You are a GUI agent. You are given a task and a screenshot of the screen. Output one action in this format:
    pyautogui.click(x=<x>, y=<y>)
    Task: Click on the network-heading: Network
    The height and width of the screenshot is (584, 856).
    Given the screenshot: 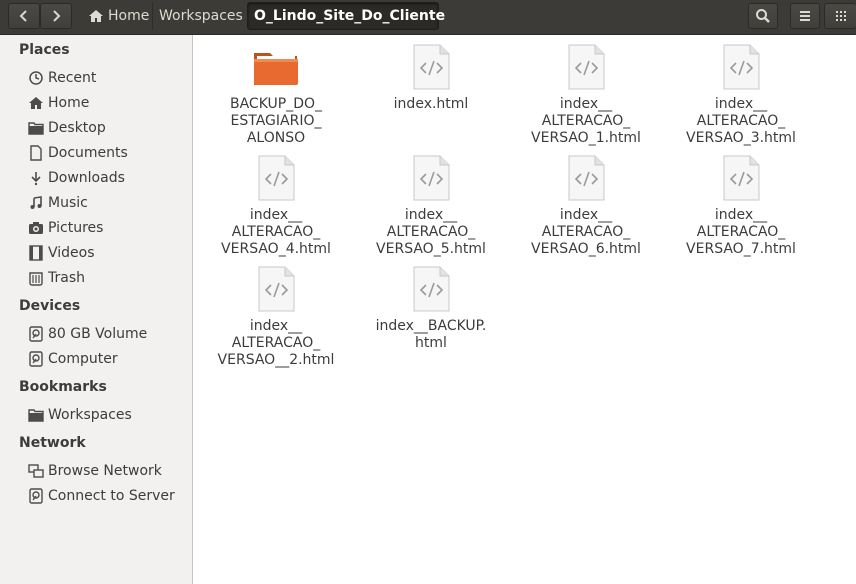 What is the action you would take?
    pyautogui.click(x=52, y=443)
    